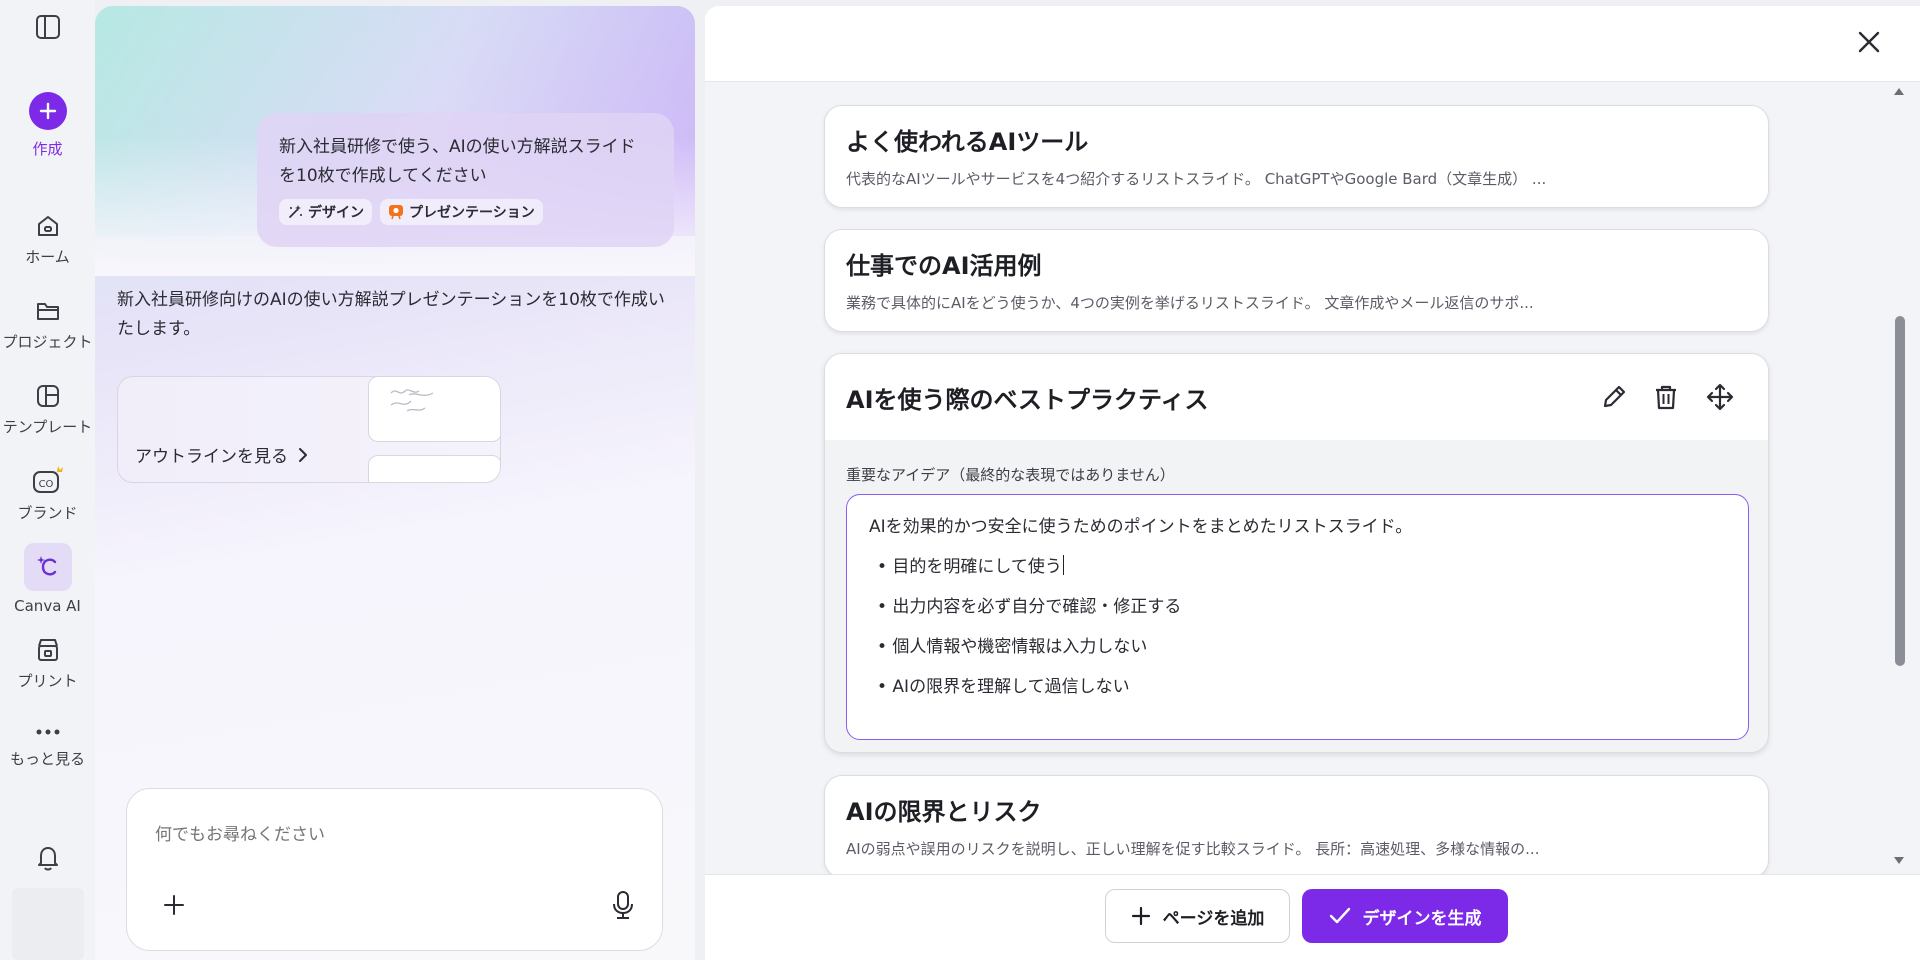 The height and width of the screenshot is (960, 1920). I want to click on scroll-up-arrow-icon, so click(1899, 91).